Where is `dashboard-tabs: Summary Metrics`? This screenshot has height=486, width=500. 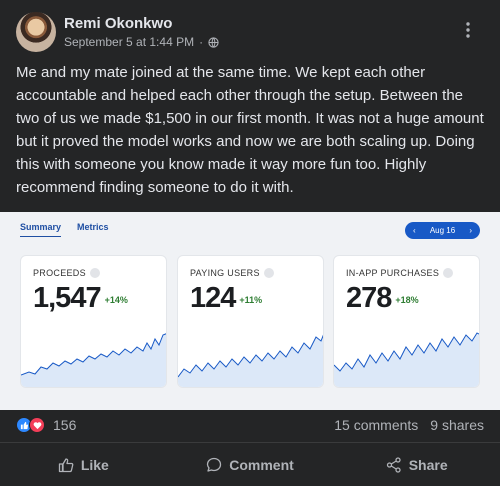
dashboard-tabs: Summary Metrics is located at coordinates (64, 229).